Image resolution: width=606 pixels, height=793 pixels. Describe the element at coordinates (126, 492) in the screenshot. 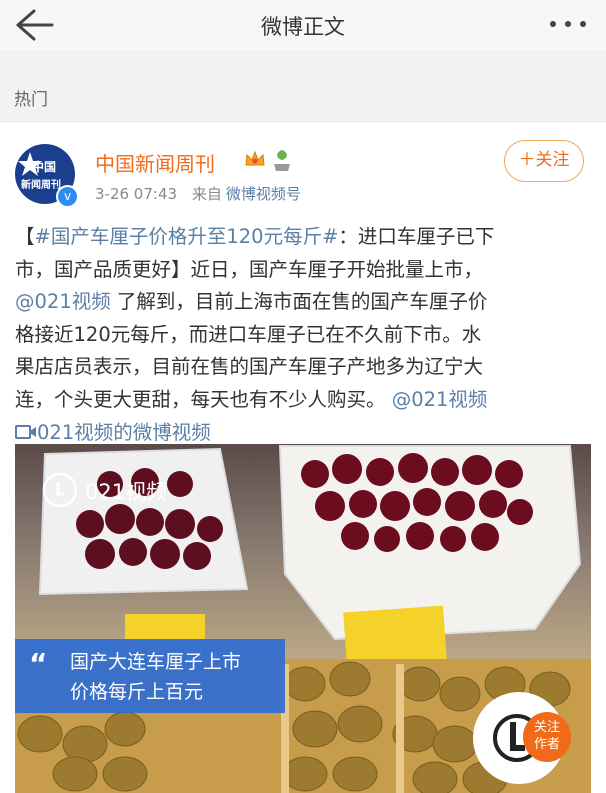

I see `video-watermark: 021视频` at that location.